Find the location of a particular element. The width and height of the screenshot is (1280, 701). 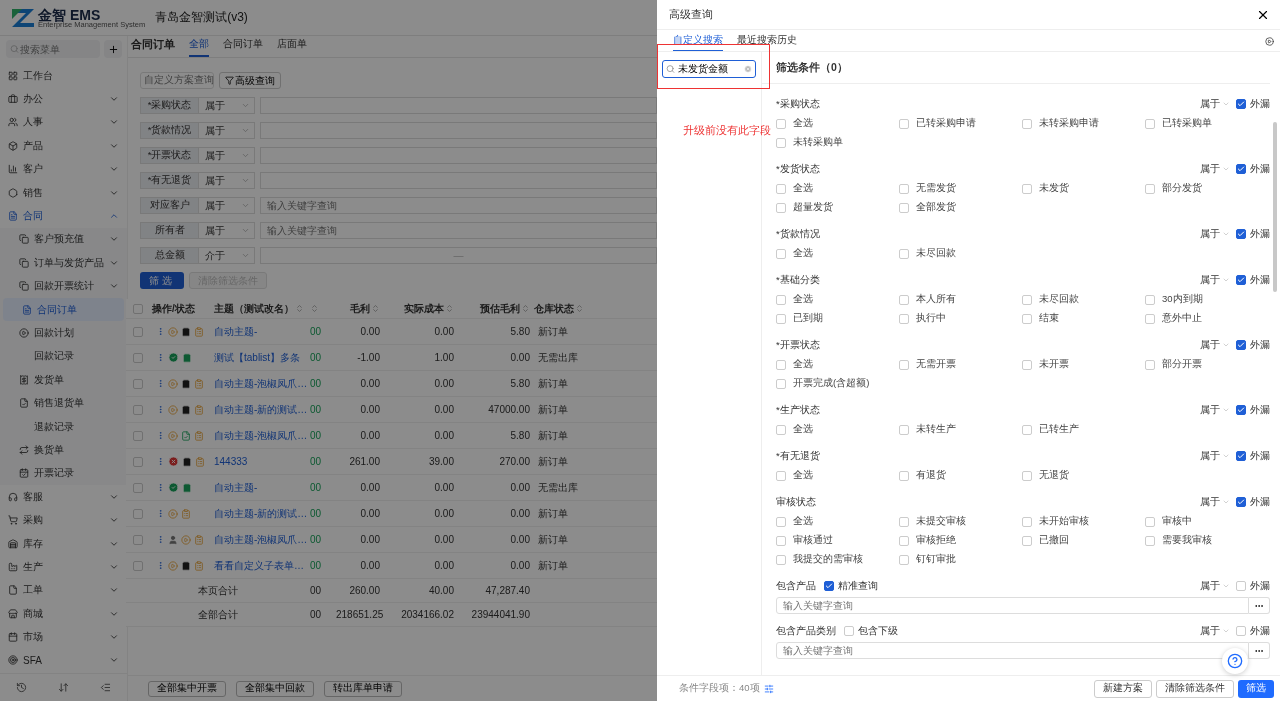

action-button: 全部集中开票 is located at coordinates (187, 688).